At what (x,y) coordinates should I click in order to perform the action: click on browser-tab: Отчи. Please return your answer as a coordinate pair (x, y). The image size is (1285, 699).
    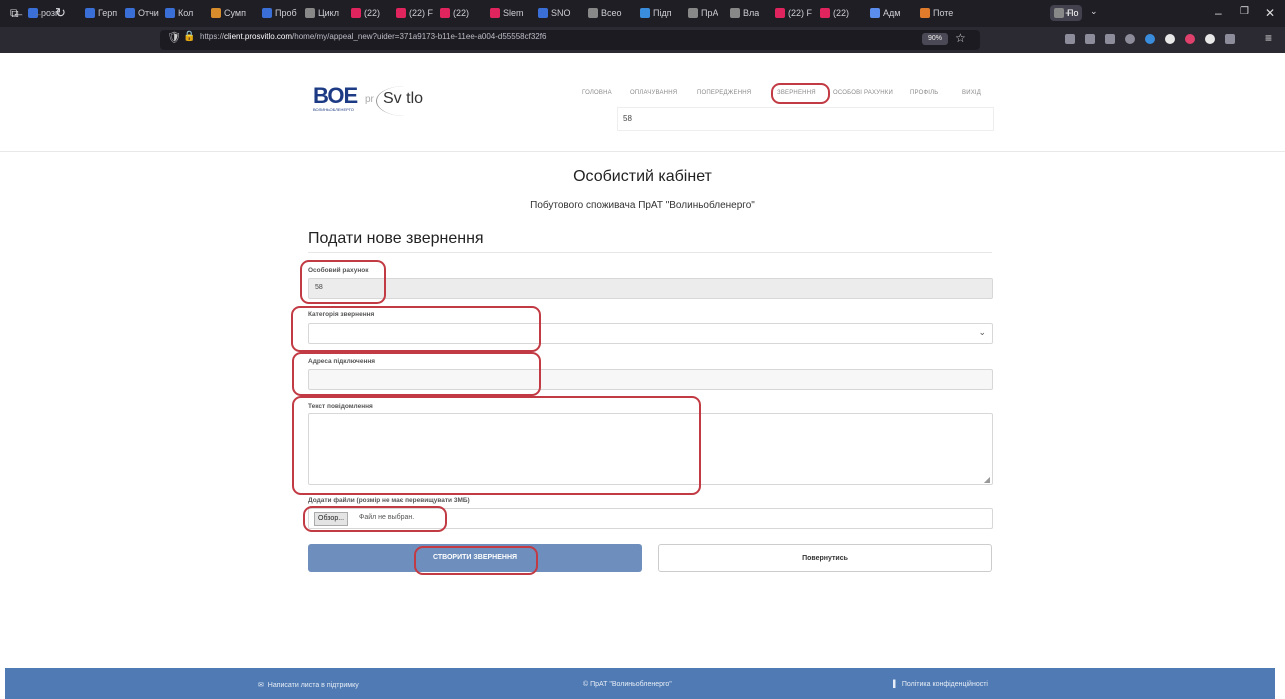
    Looking at the image, I should click on (142, 13).